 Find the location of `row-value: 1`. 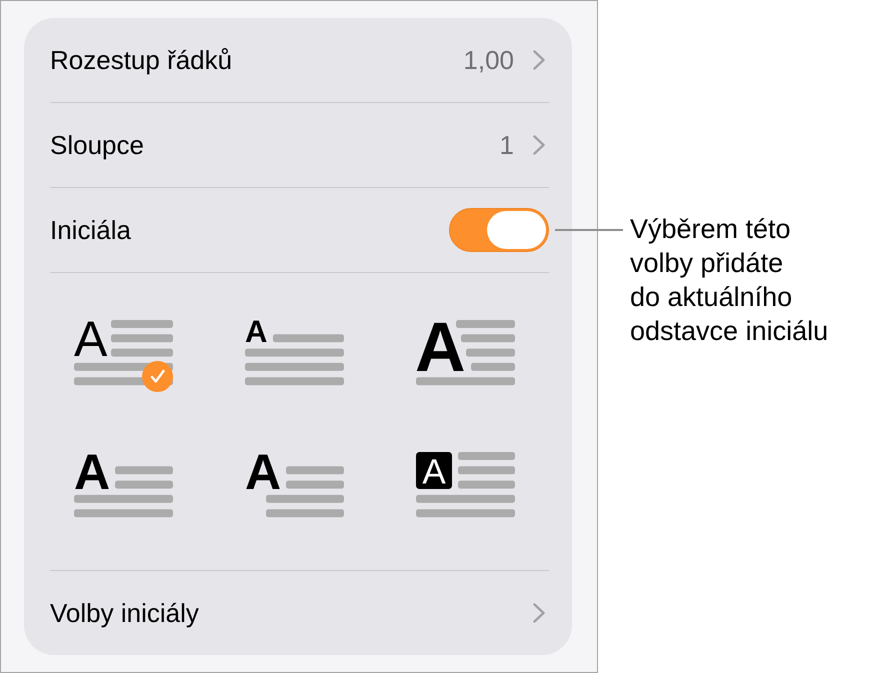

row-value: 1 is located at coordinates (507, 145).